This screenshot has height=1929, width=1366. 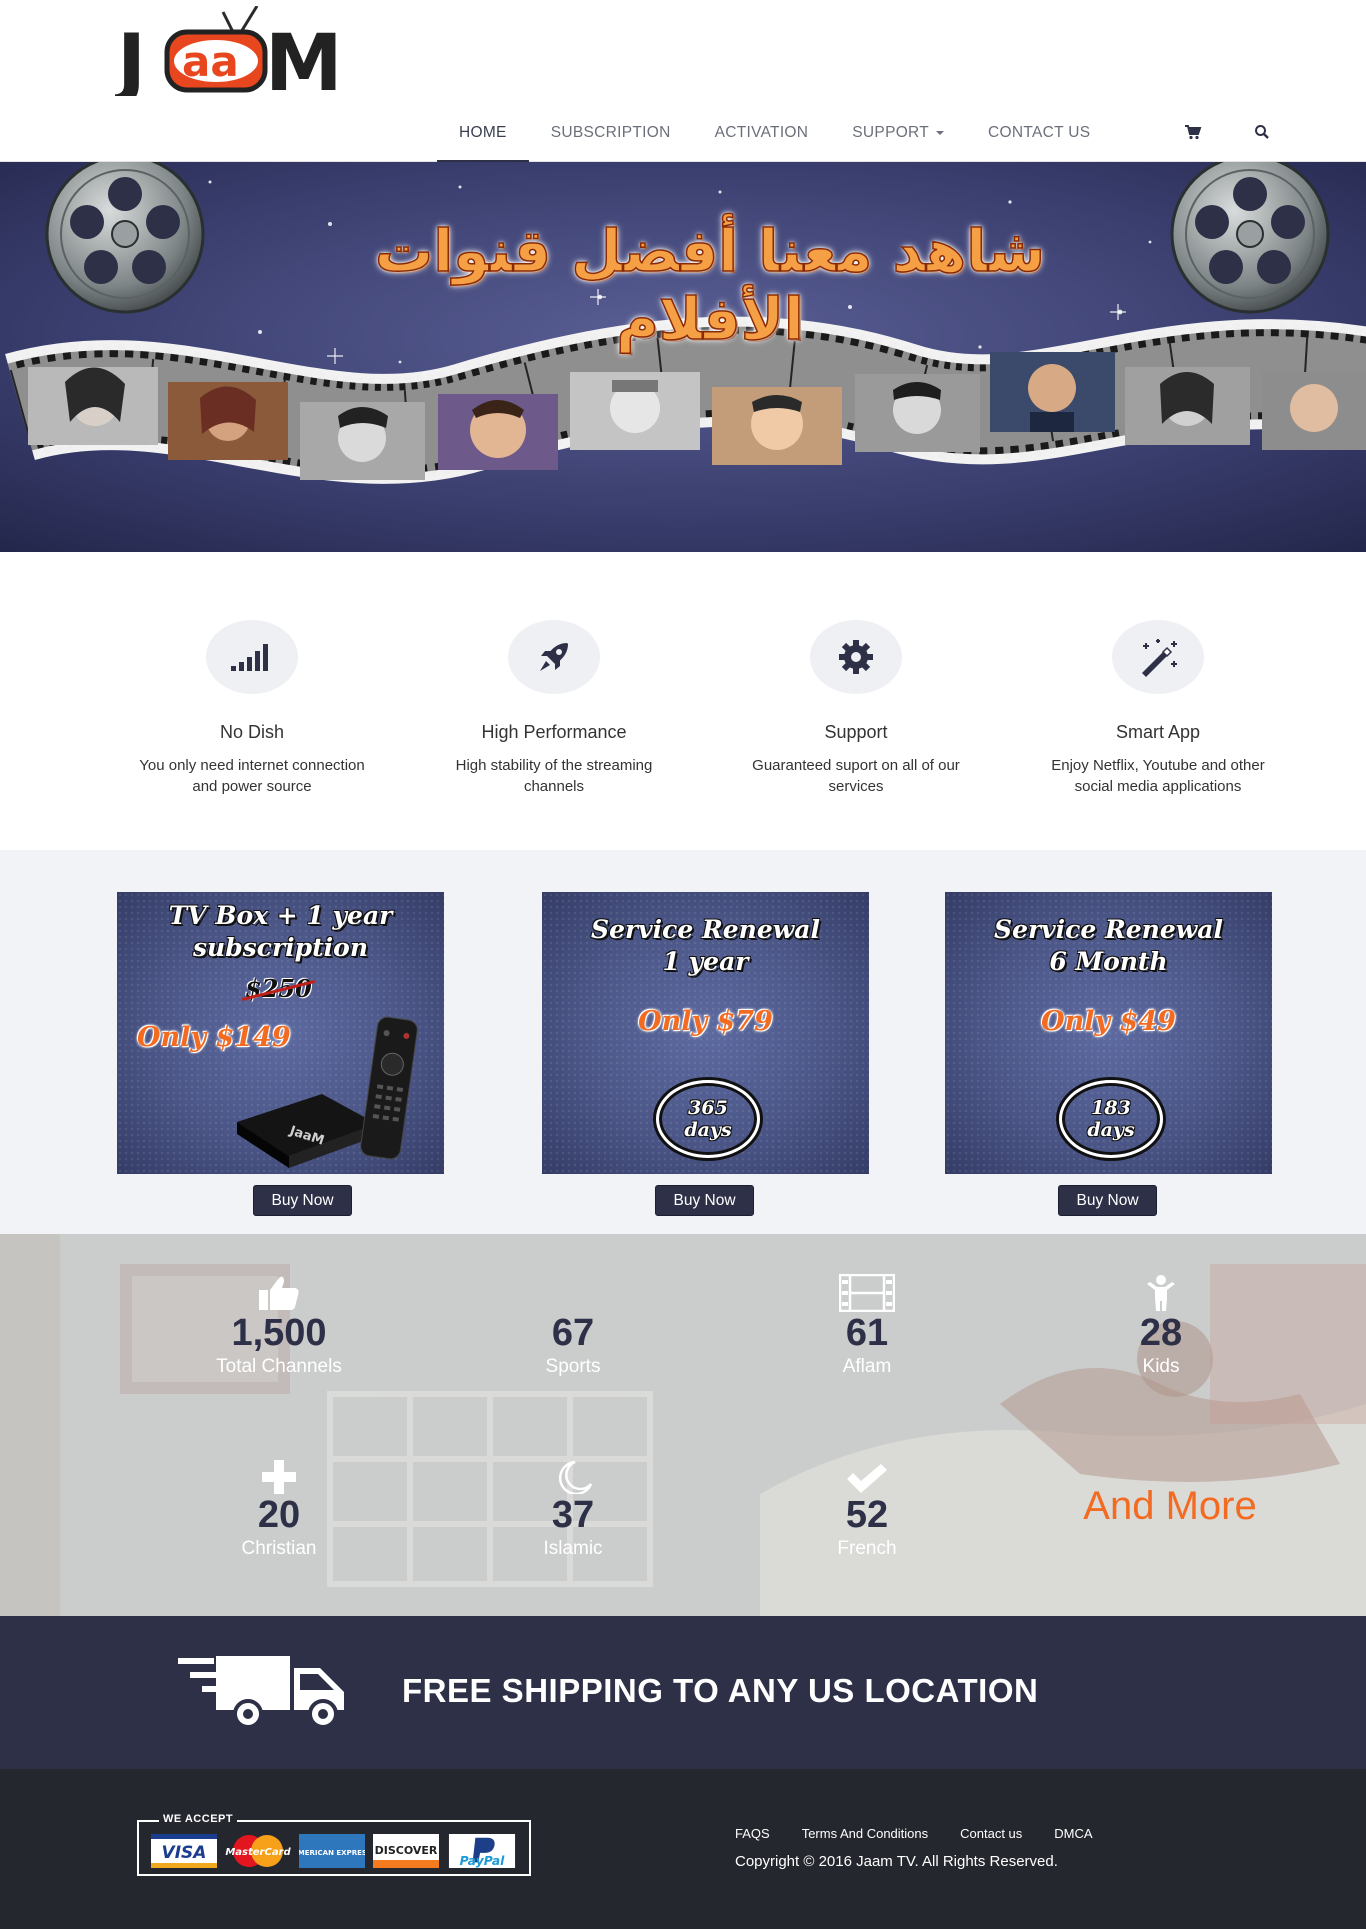 What do you see at coordinates (891, 132) in the screenshot?
I see `nav-support-label: SUPPORT` at bounding box center [891, 132].